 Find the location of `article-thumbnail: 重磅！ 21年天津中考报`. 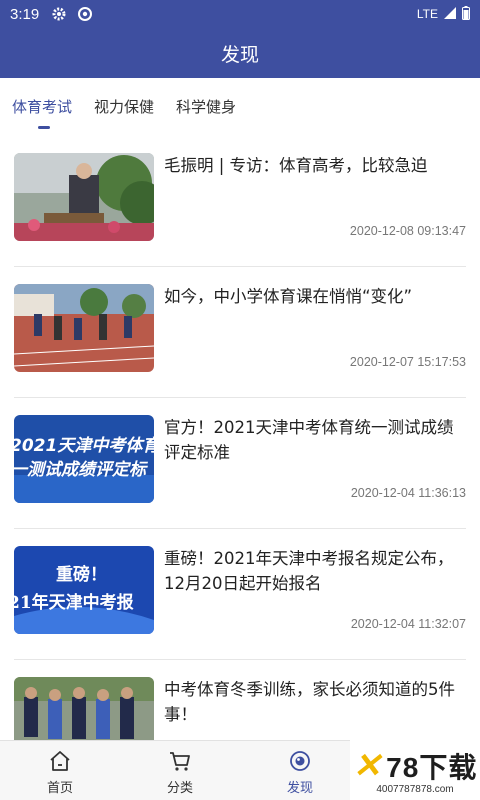

article-thumbnail: 重磅！ 21年天津中考报 is located at coordinates (84, 590).